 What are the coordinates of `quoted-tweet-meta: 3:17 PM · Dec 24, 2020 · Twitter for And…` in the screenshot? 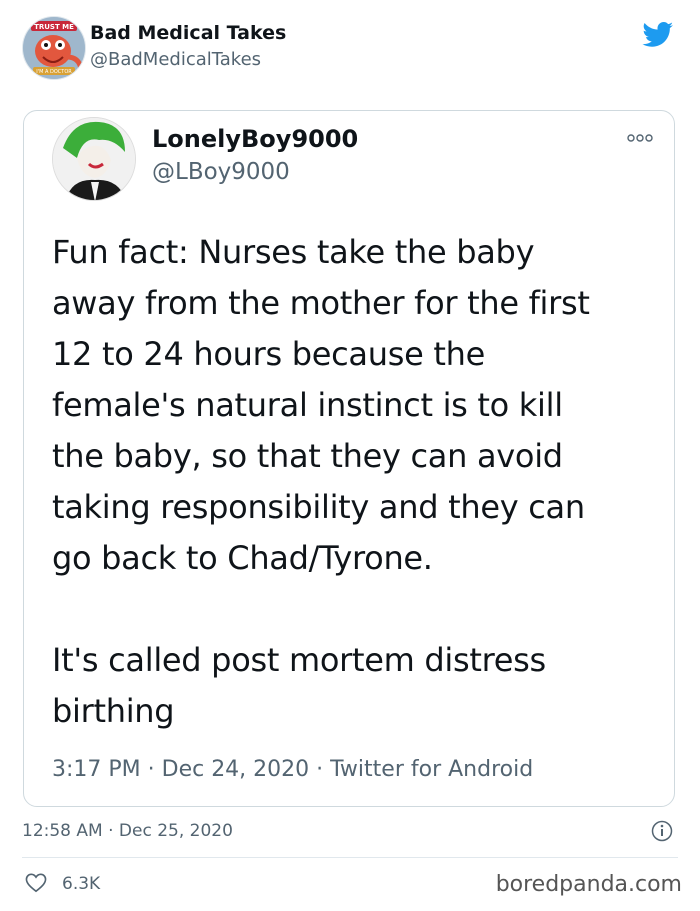 It's located at (292, 769).